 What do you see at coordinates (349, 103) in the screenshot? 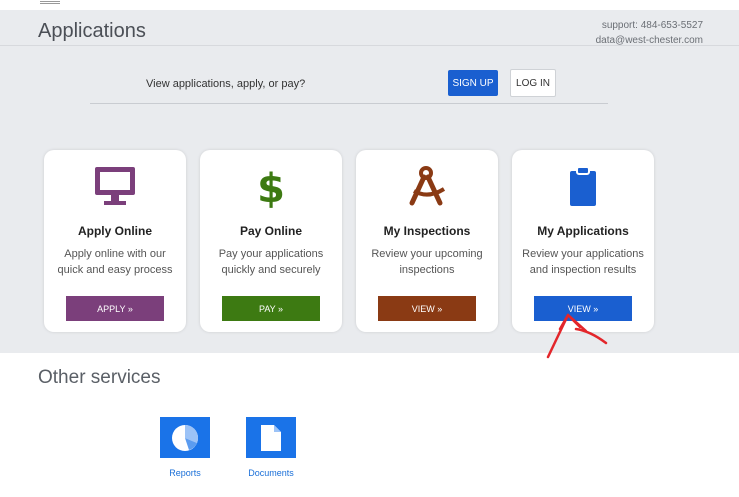
I see `prompt-divider` at bounding box center [349, 103].